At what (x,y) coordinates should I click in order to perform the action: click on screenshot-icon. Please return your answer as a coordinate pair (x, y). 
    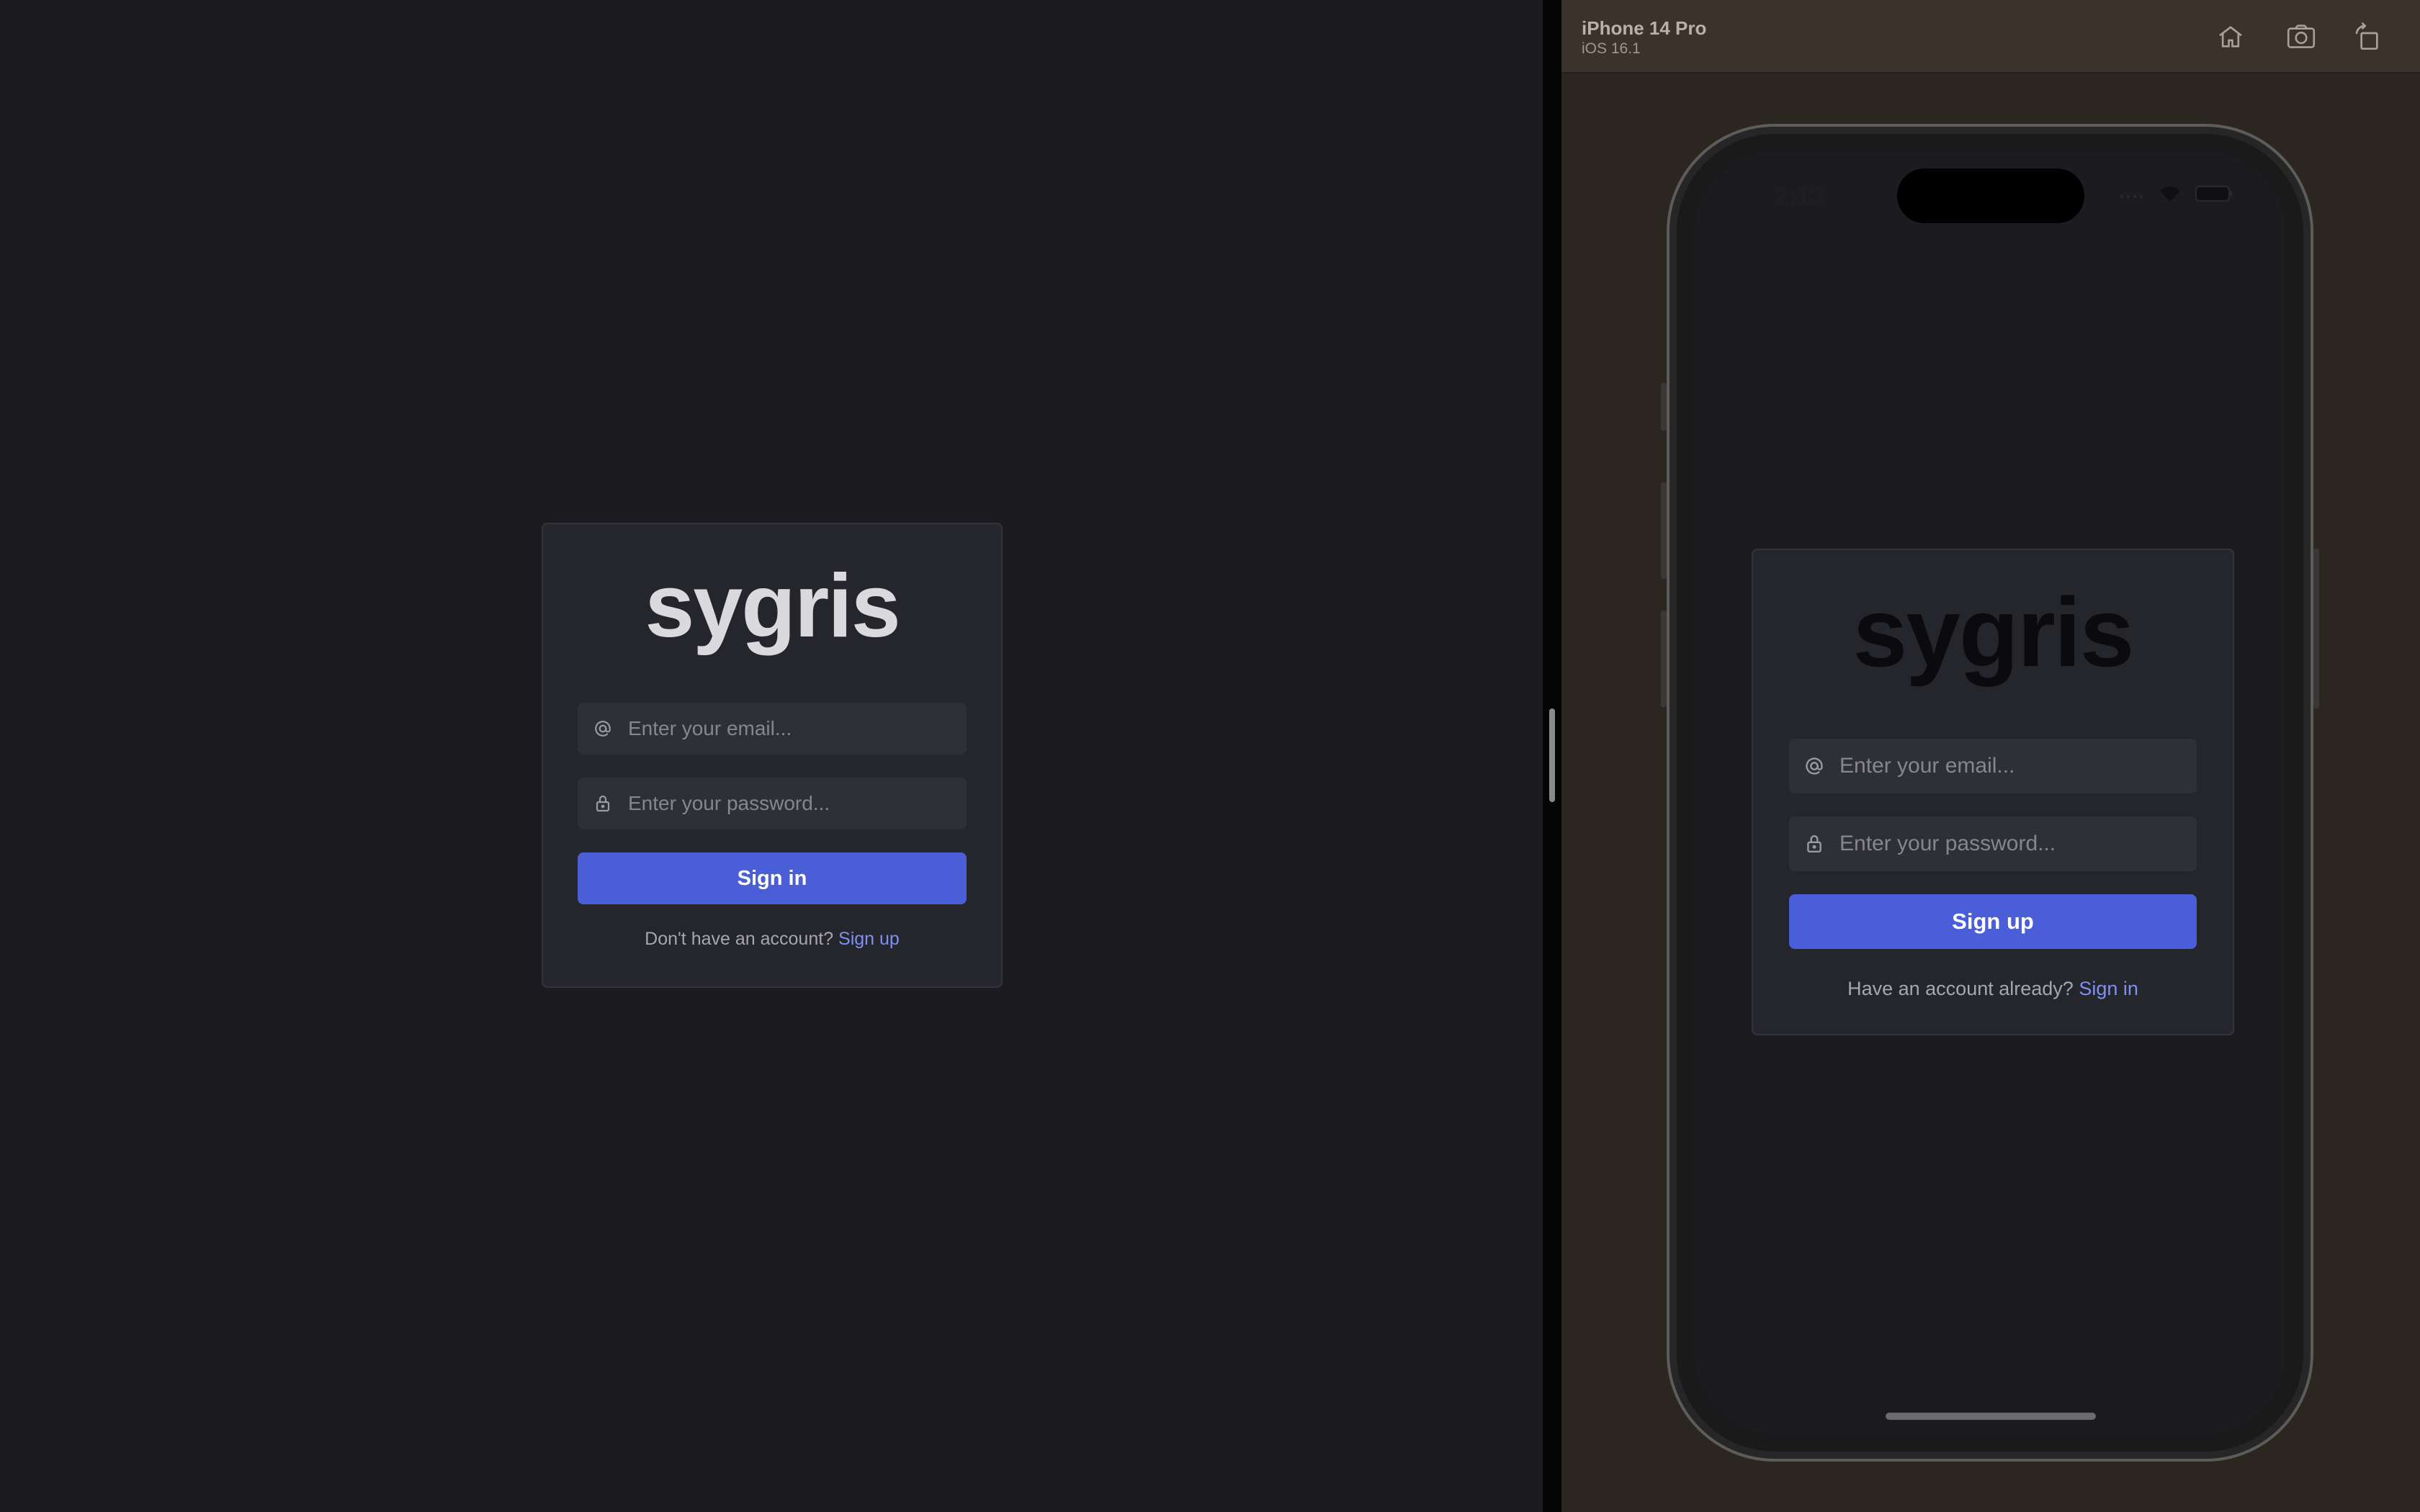
    Looking at the image, I should click on (2301, 36).